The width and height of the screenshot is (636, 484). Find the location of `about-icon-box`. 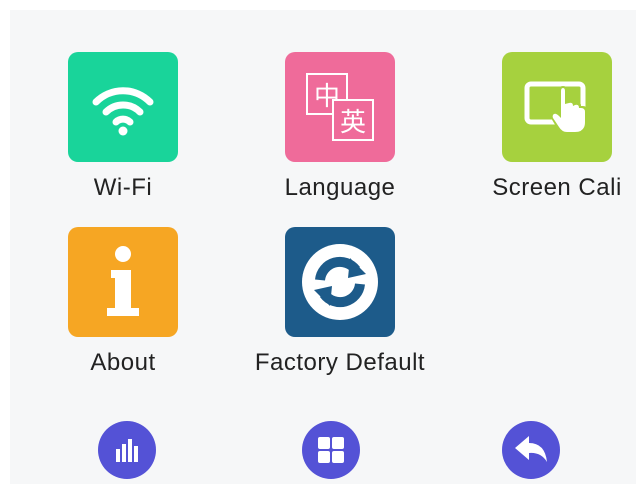

about-icon-box is located at coordinates (123, 282).